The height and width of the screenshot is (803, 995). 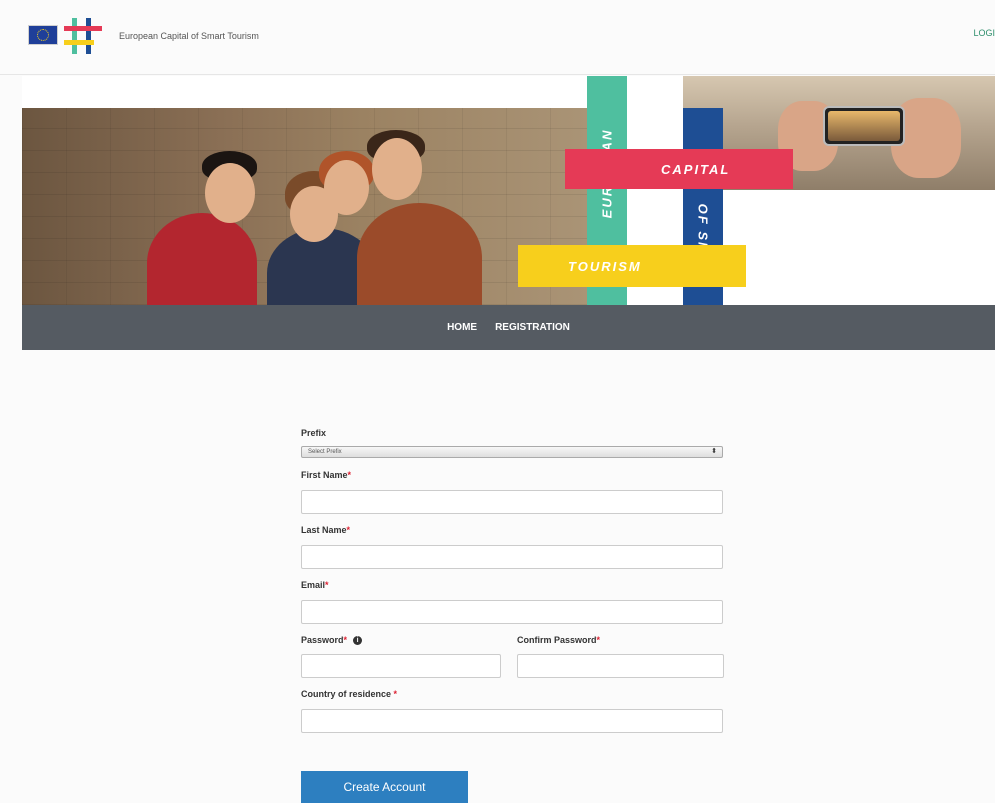 I want to click on confirm-password-field, so click(x=620, y=666).